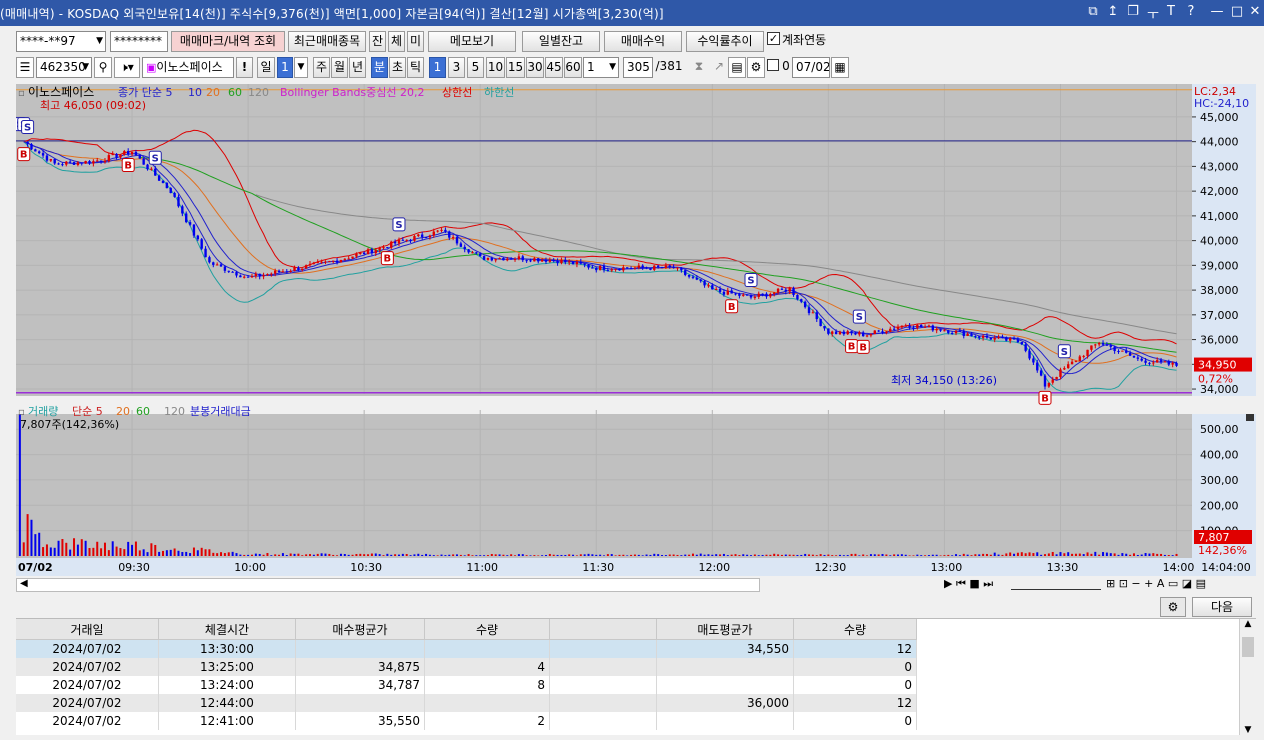  Describe the element at coordinates (1217, 11) in the screenshot. I see `window-button-6: —` at that location.